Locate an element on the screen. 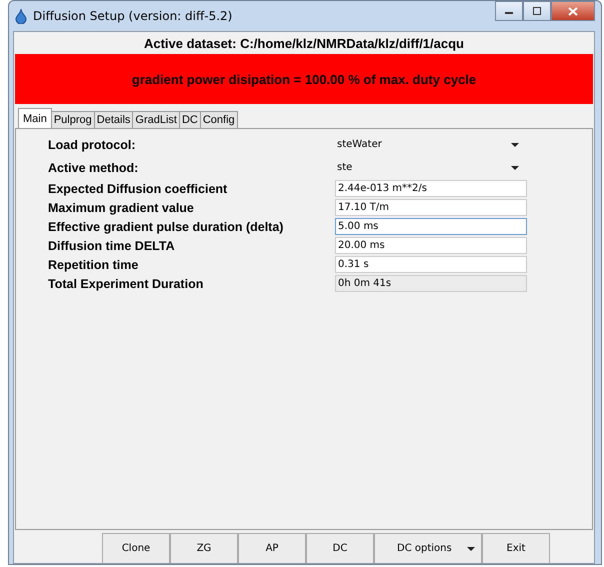 This screenshot has height=567, width=604. tab: Config is located at coordinates (219, 119).